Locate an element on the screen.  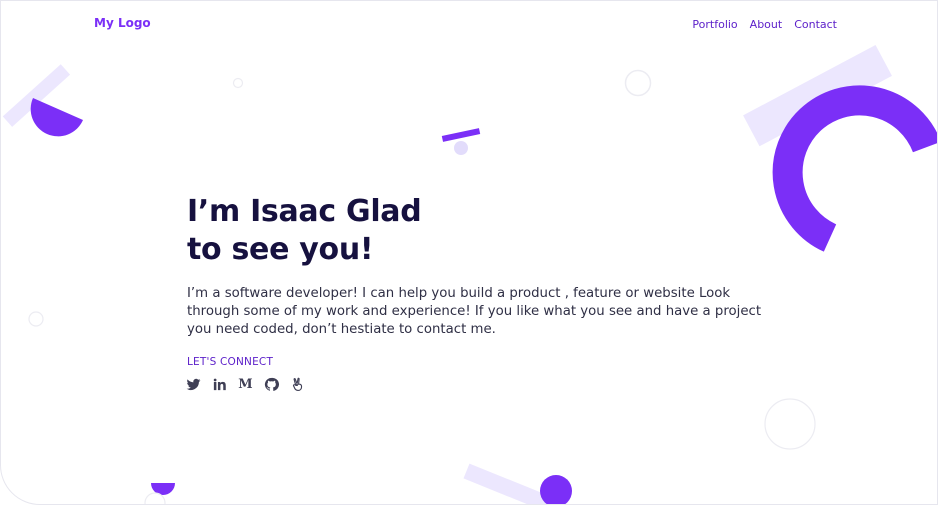
nav-contact: Contact is located at coordinates (815, 24).